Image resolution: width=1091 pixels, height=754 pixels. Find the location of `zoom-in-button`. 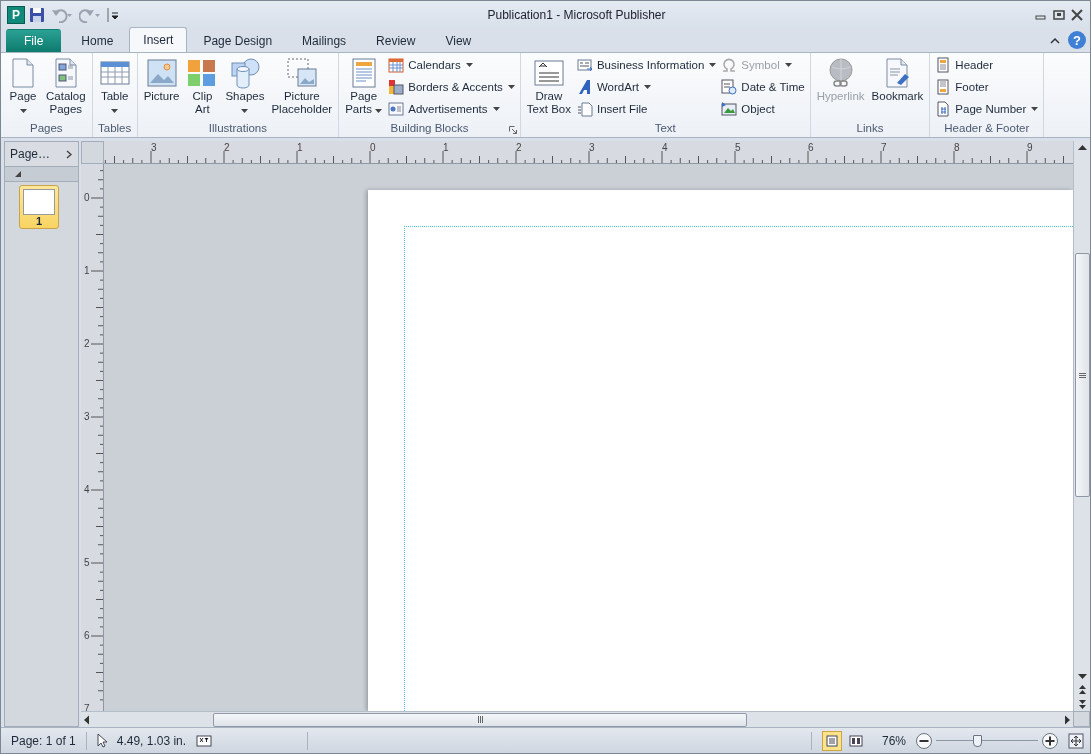

zoom-in-button is located at coordinates (1050, 740).